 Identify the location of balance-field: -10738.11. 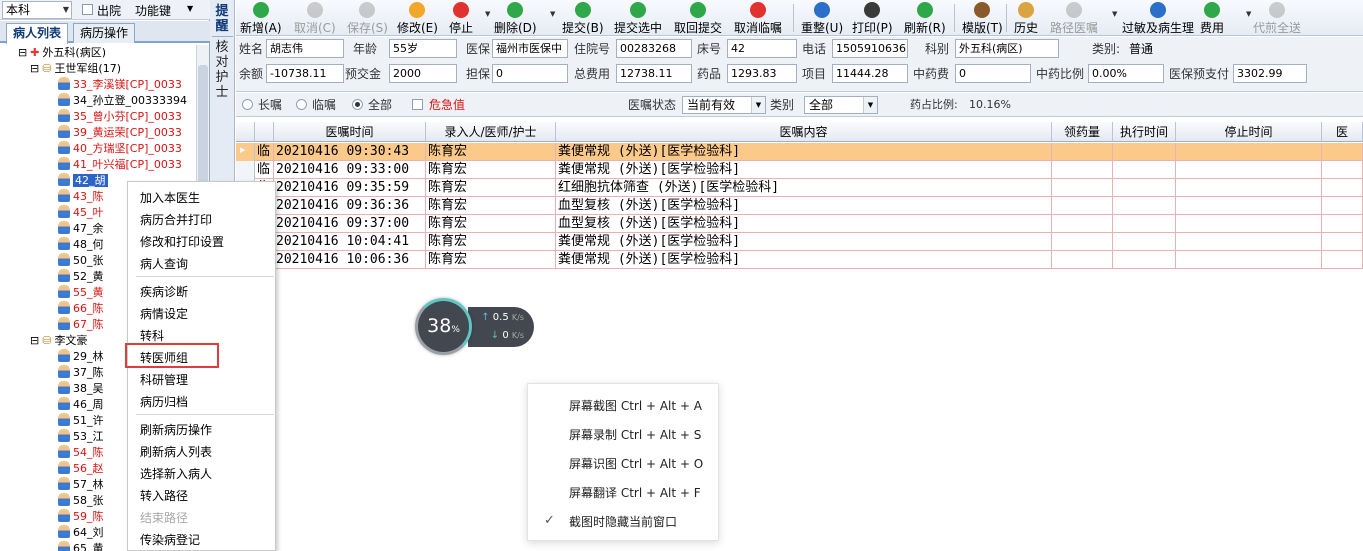
(305, 73).